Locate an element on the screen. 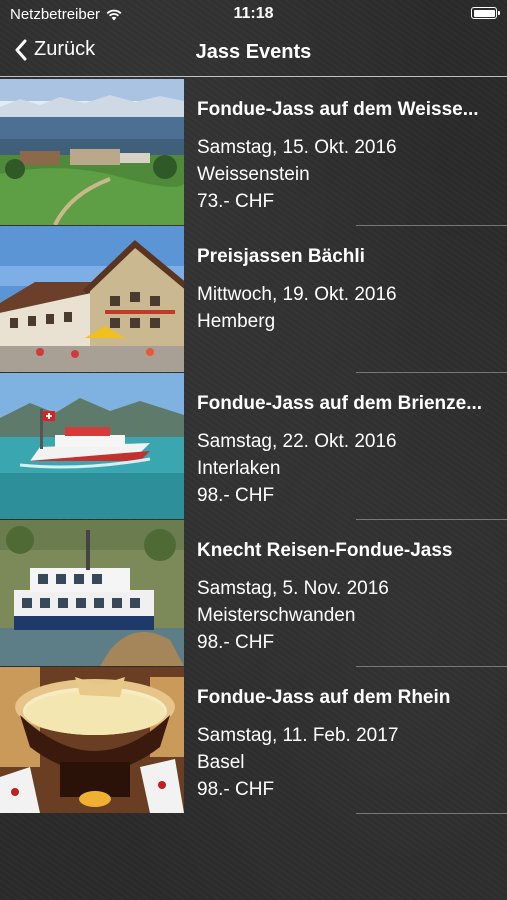 The width and height of the screenshot is (507, 900). event-date: Samstag, 22. Okt. 2016 is located at coordinates (297, 441).